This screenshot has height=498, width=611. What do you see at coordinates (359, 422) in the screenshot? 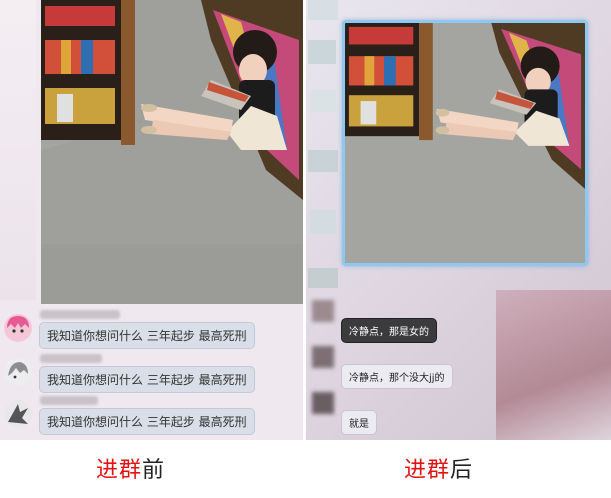
I see `message-bubble: 就是` at bounding box center [359, 422].